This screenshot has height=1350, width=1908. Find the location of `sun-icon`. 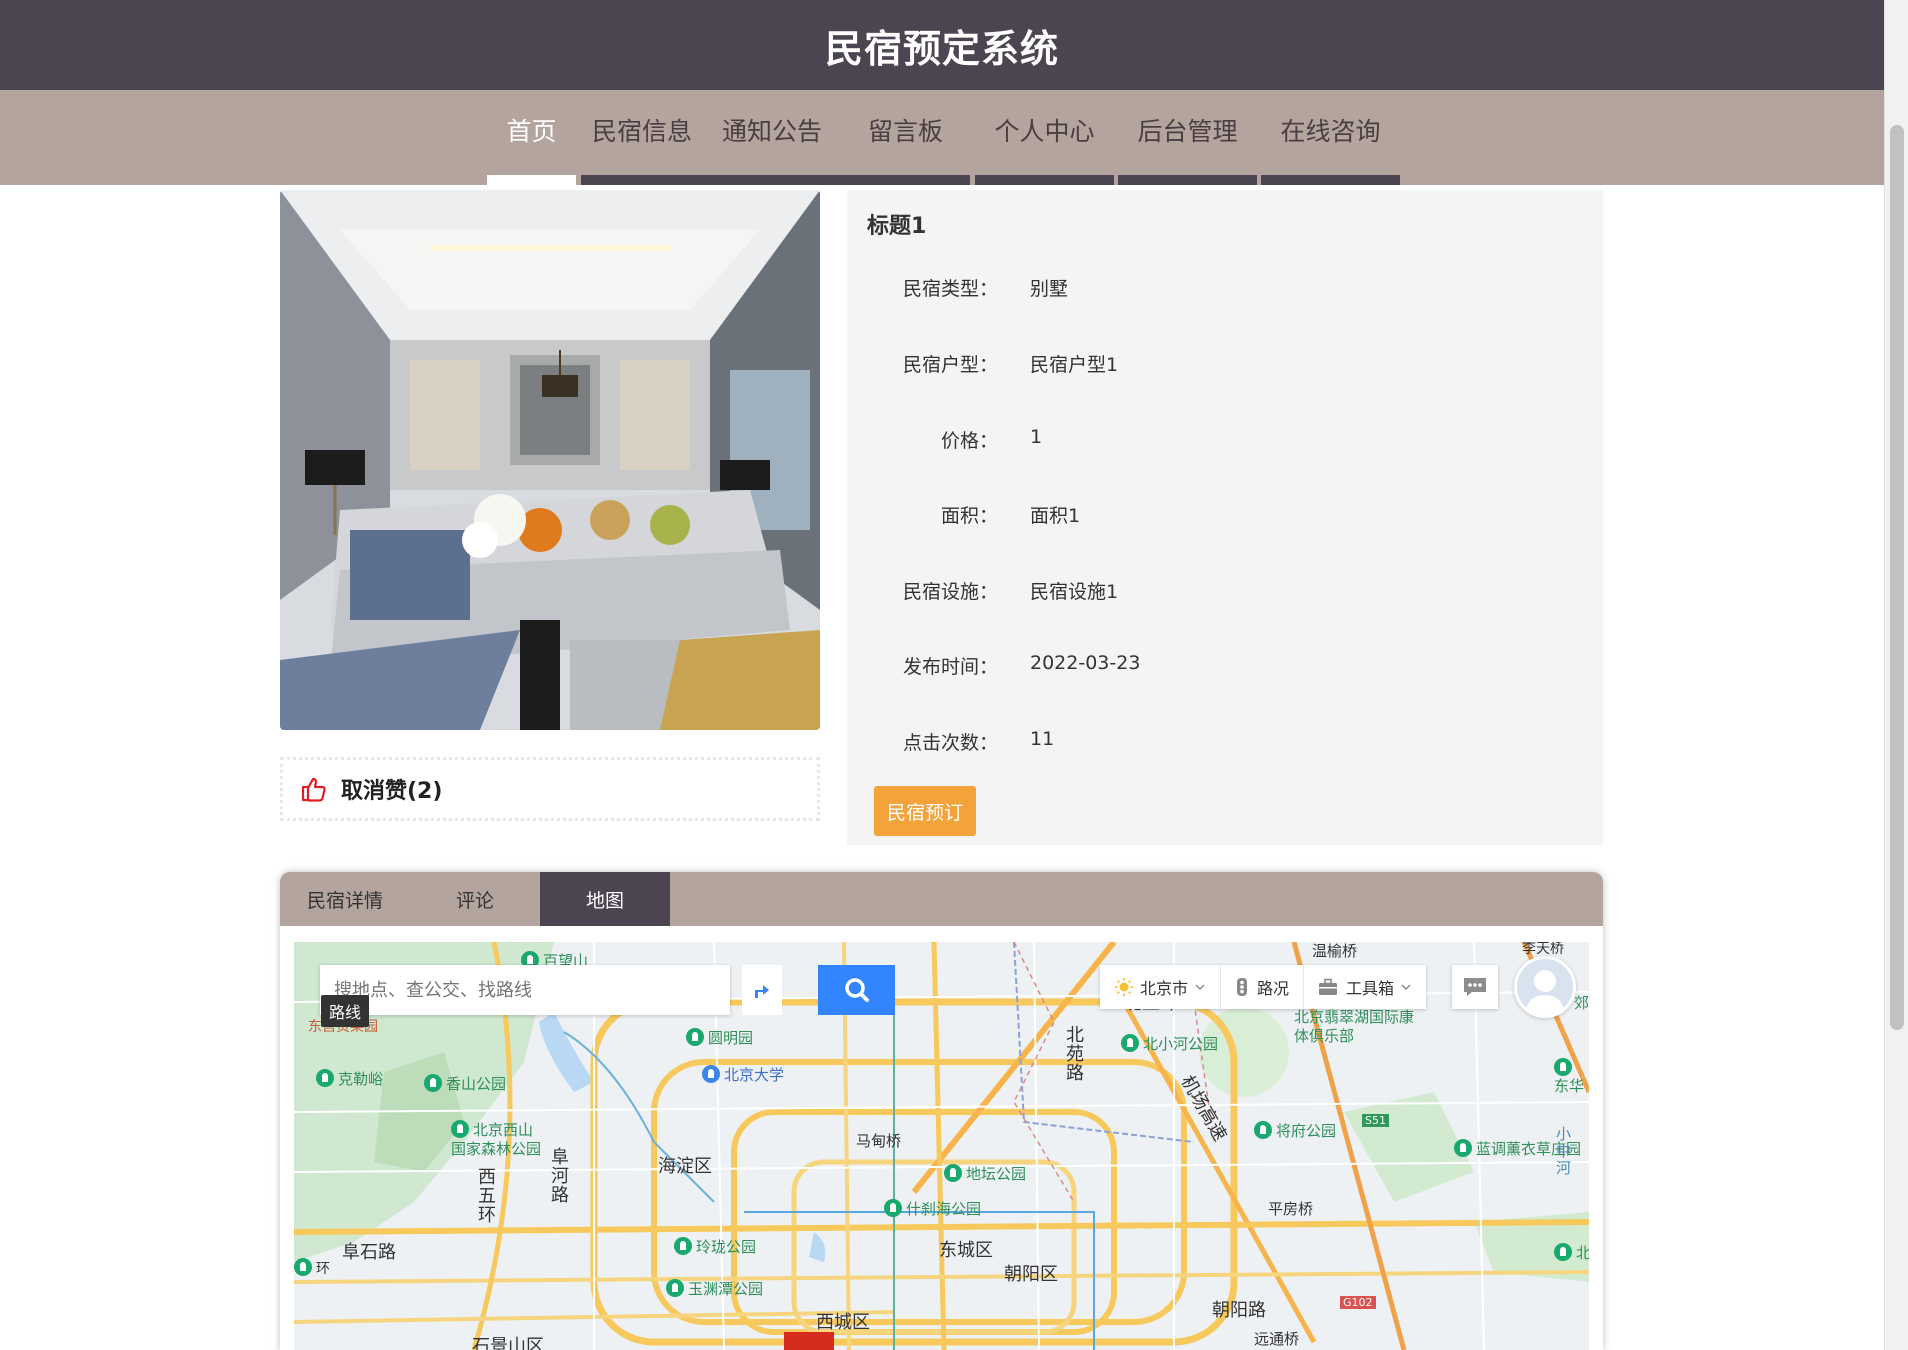

sun-icon is located at coordinates (1124, 987).